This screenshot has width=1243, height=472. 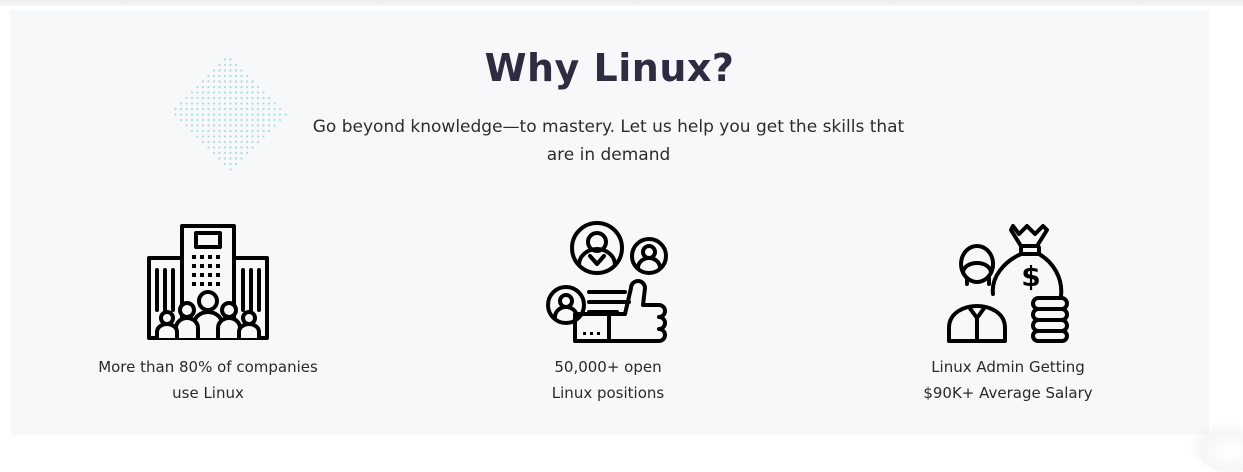 What do you see at coordinates (208, 282) in the screenshot?
I see `company-building-icon` at bounding box center [208, 282].